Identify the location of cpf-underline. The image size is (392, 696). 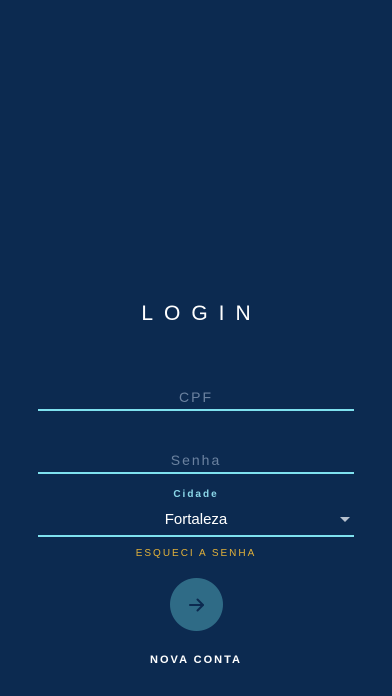
(196, 410).